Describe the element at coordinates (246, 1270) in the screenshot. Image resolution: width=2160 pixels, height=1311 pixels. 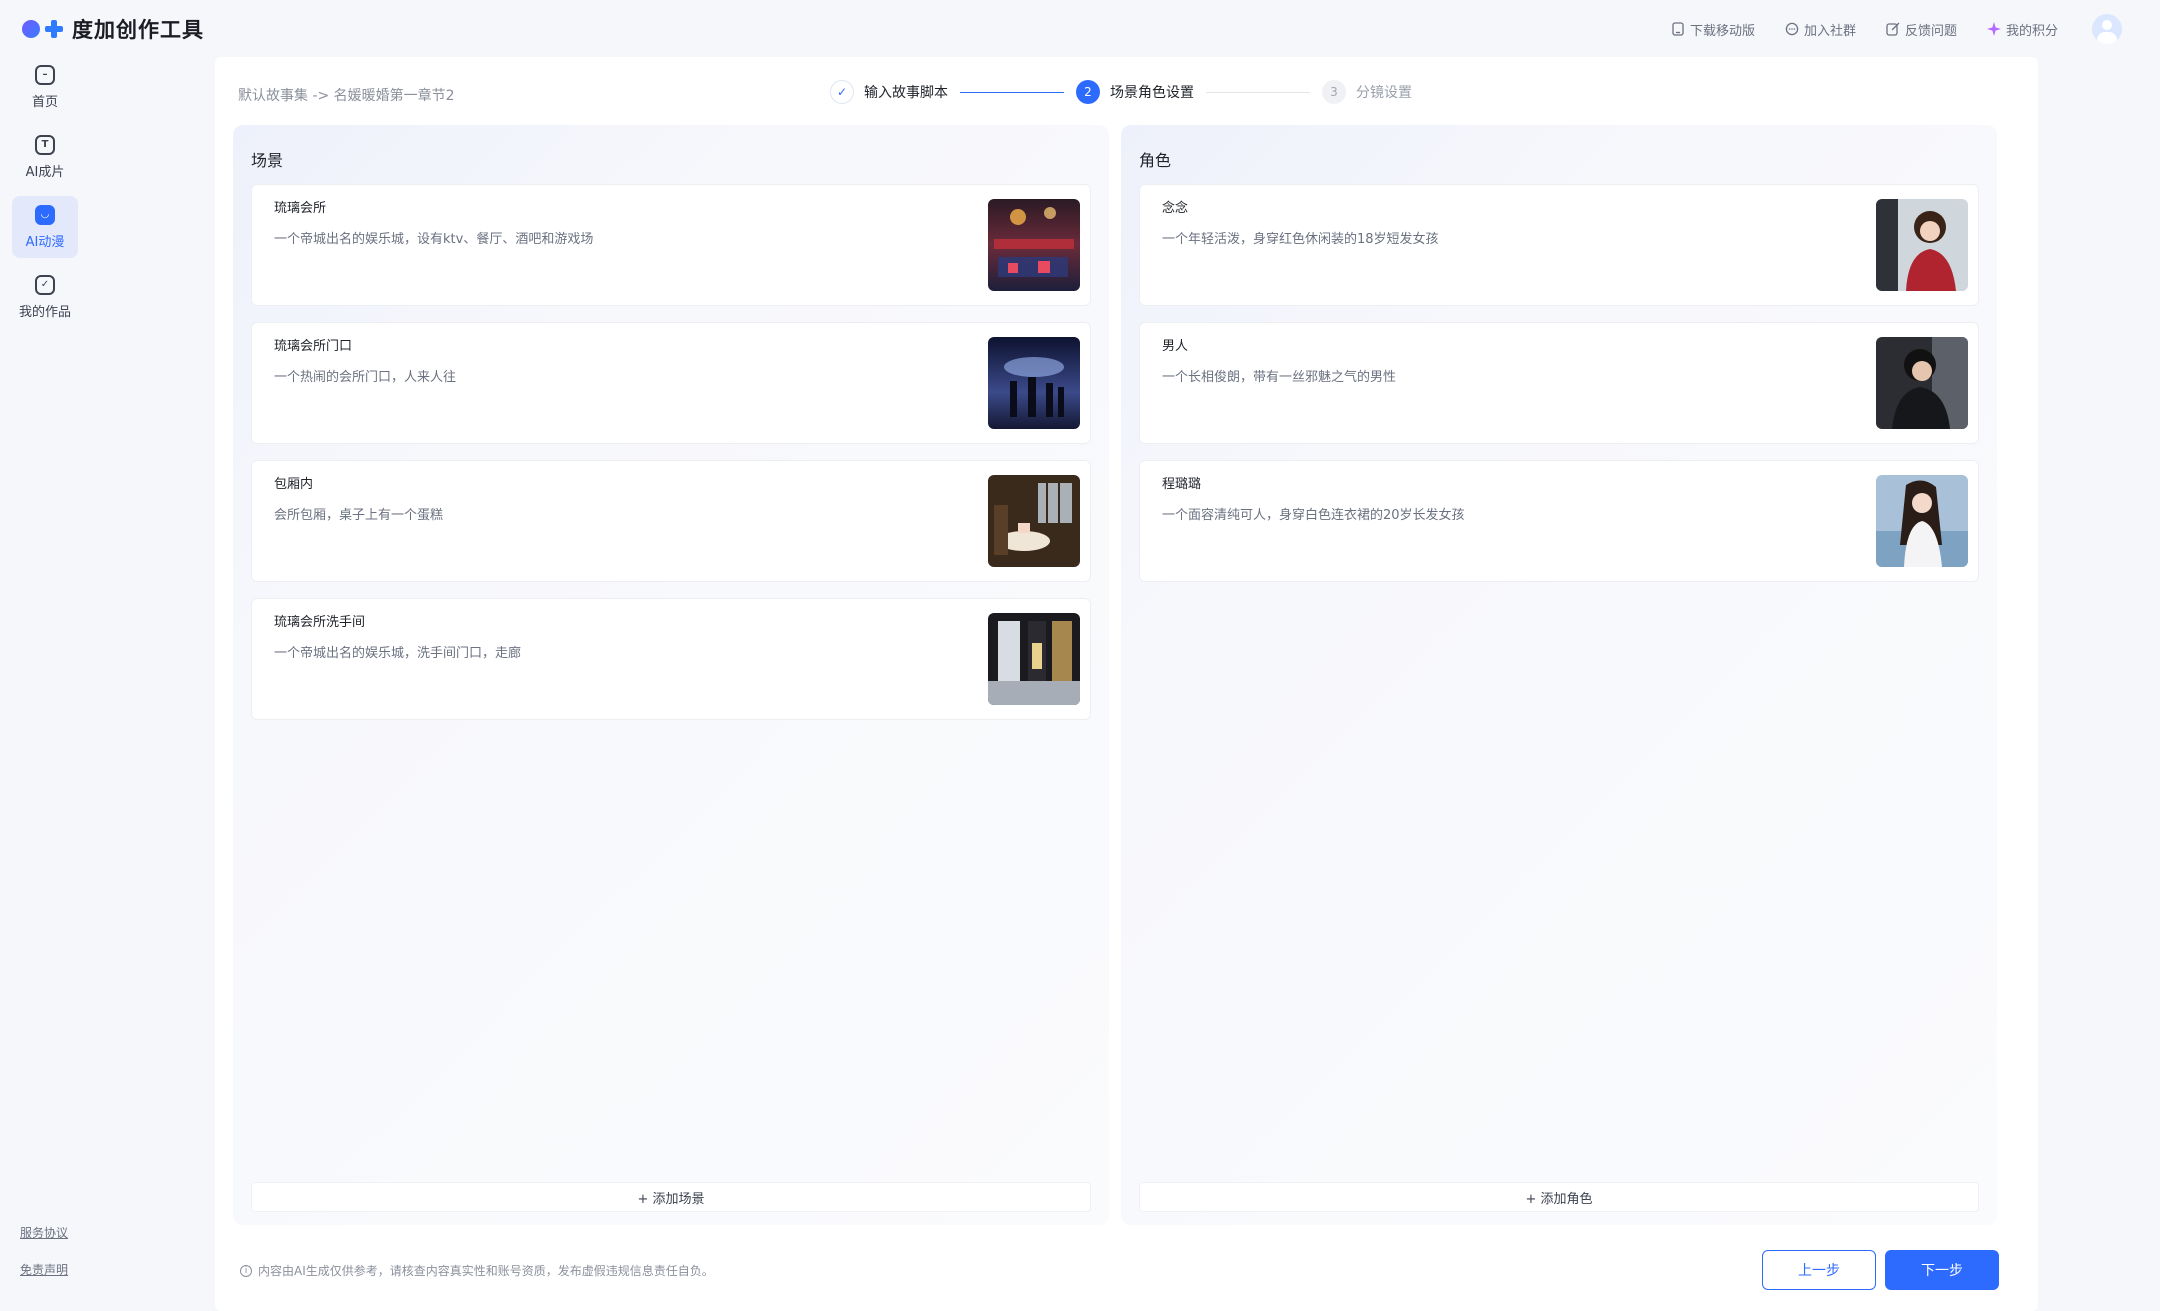
I see `info-icon: i` at that location.